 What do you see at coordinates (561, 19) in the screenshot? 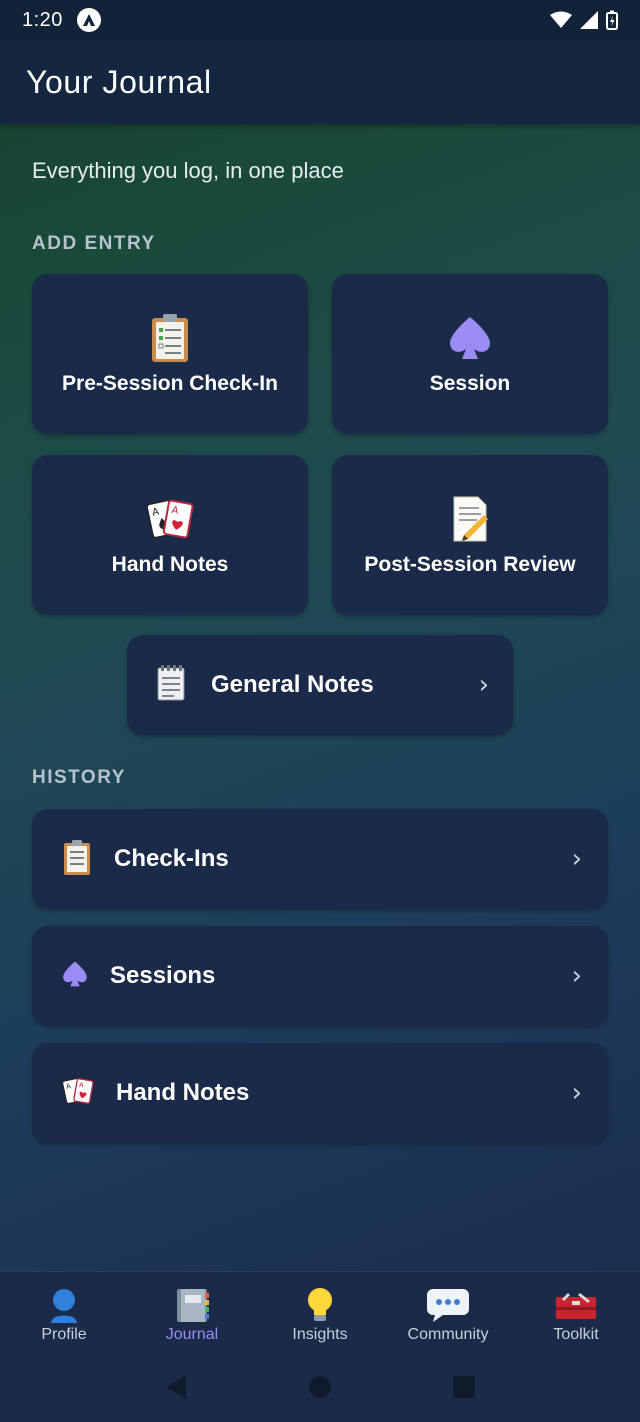
I see `wifi-icon` at bounding box center [561, 19].